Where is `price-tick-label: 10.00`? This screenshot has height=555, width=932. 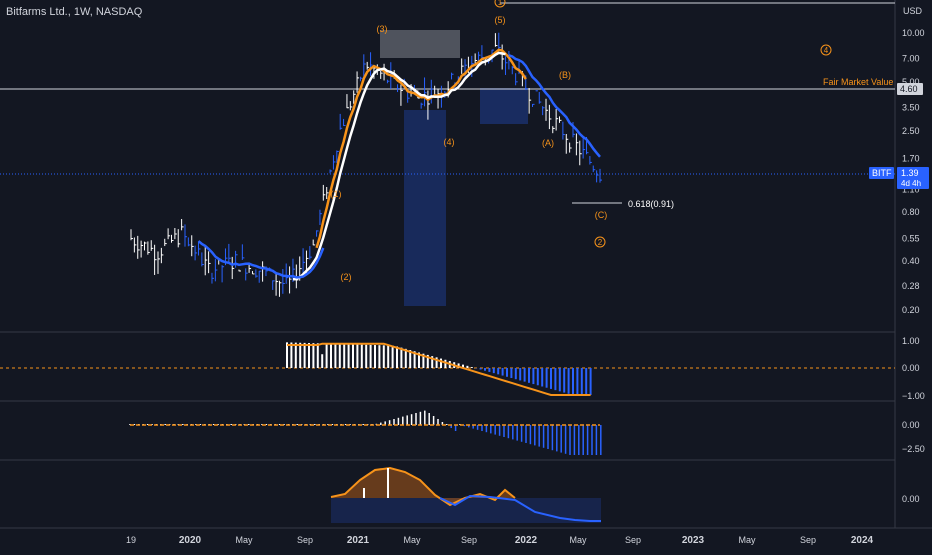
price-tick-label: 10.00 is located at coordinates (913, 33).